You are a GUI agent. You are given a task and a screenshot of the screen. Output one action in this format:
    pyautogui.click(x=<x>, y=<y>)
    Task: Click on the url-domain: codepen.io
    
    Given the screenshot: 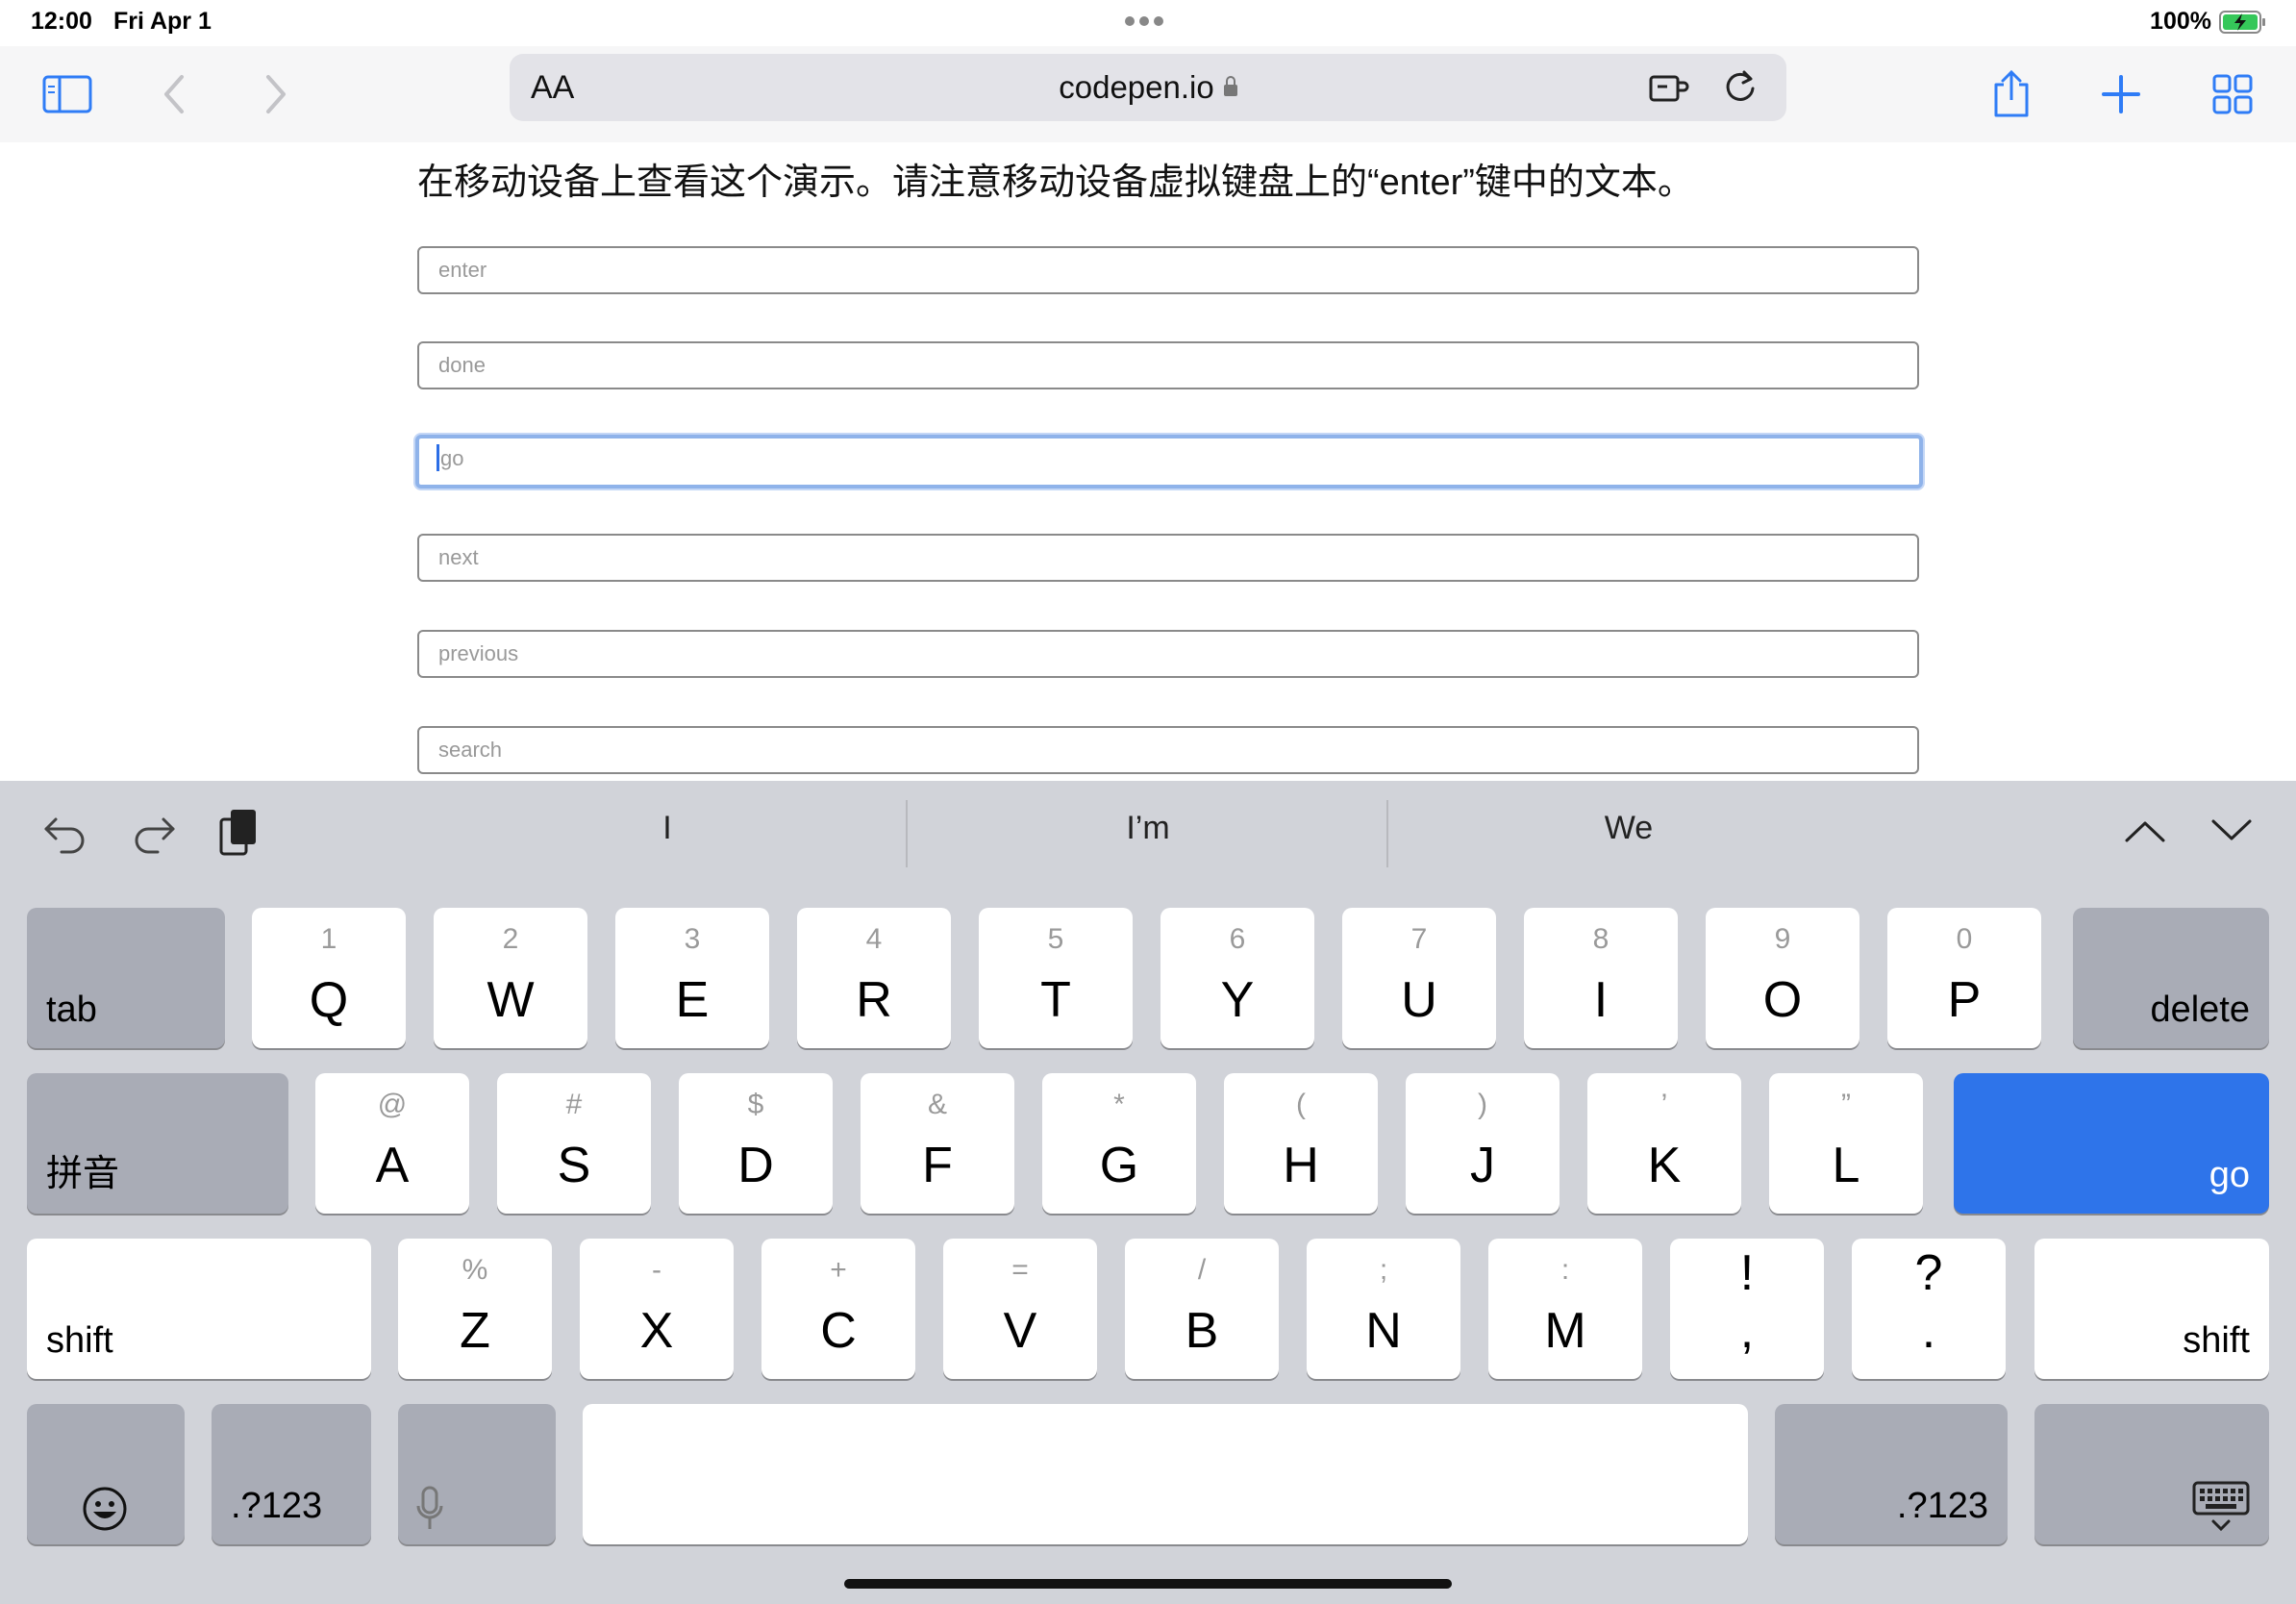 What is the action you would take?
    pyautogui.click(x=1148, y=87)
    